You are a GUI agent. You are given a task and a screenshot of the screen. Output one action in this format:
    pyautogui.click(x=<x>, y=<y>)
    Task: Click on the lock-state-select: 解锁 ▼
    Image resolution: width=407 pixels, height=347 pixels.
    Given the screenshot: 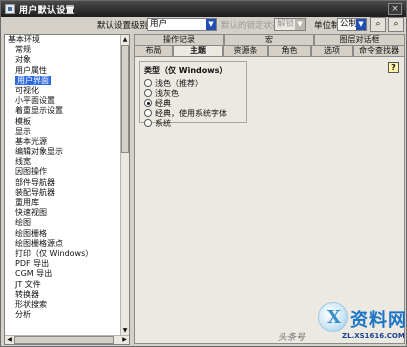 What is the action you would take?
    pyautogui.click(x=290, y=24)
    